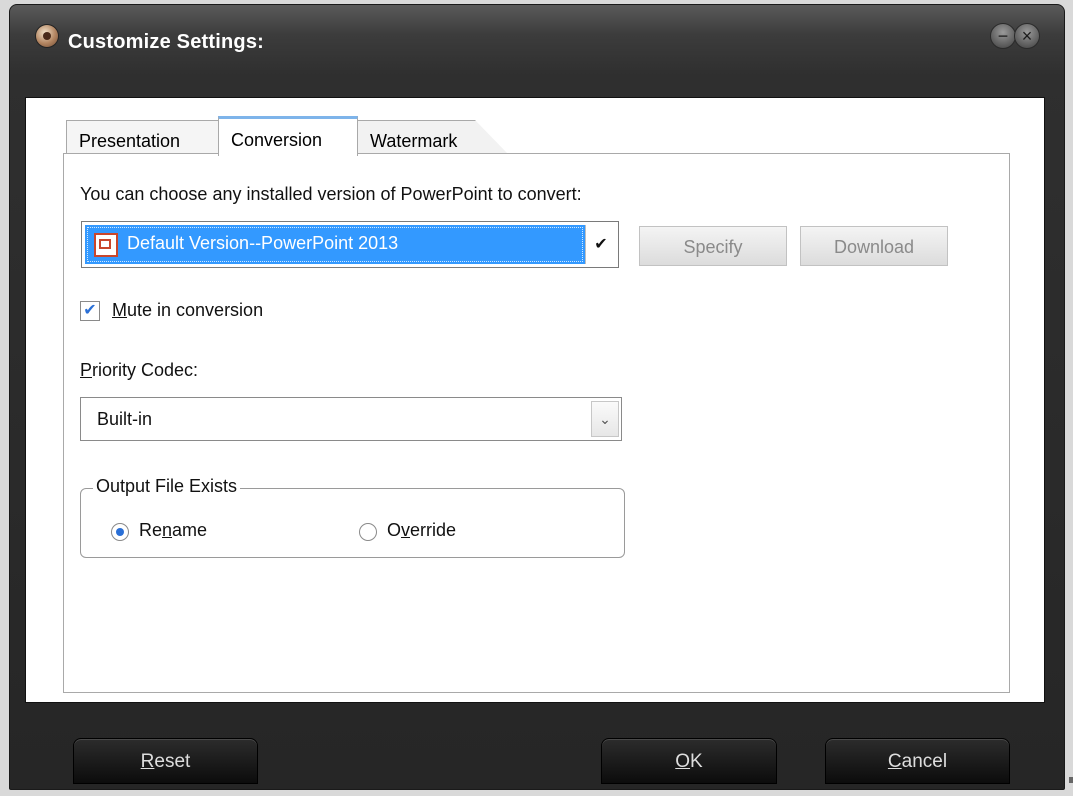 The height and width of the screenshot is (796, 1073). What do you see at coordinates (713, 246) in the screenshot?
I see `specify-button: Specify` at bounding box center [713, 246].